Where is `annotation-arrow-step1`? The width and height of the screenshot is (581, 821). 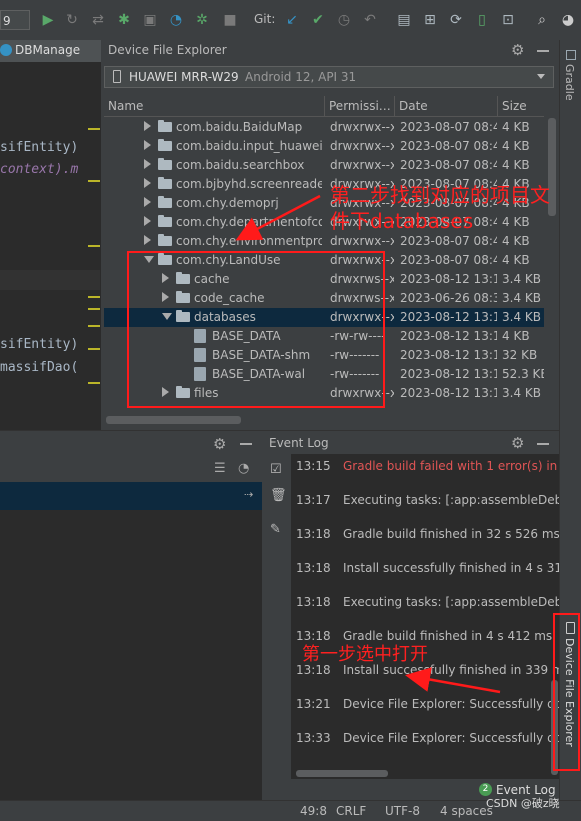 annotation-arrow-step1 is located at coordinates (453, 680).